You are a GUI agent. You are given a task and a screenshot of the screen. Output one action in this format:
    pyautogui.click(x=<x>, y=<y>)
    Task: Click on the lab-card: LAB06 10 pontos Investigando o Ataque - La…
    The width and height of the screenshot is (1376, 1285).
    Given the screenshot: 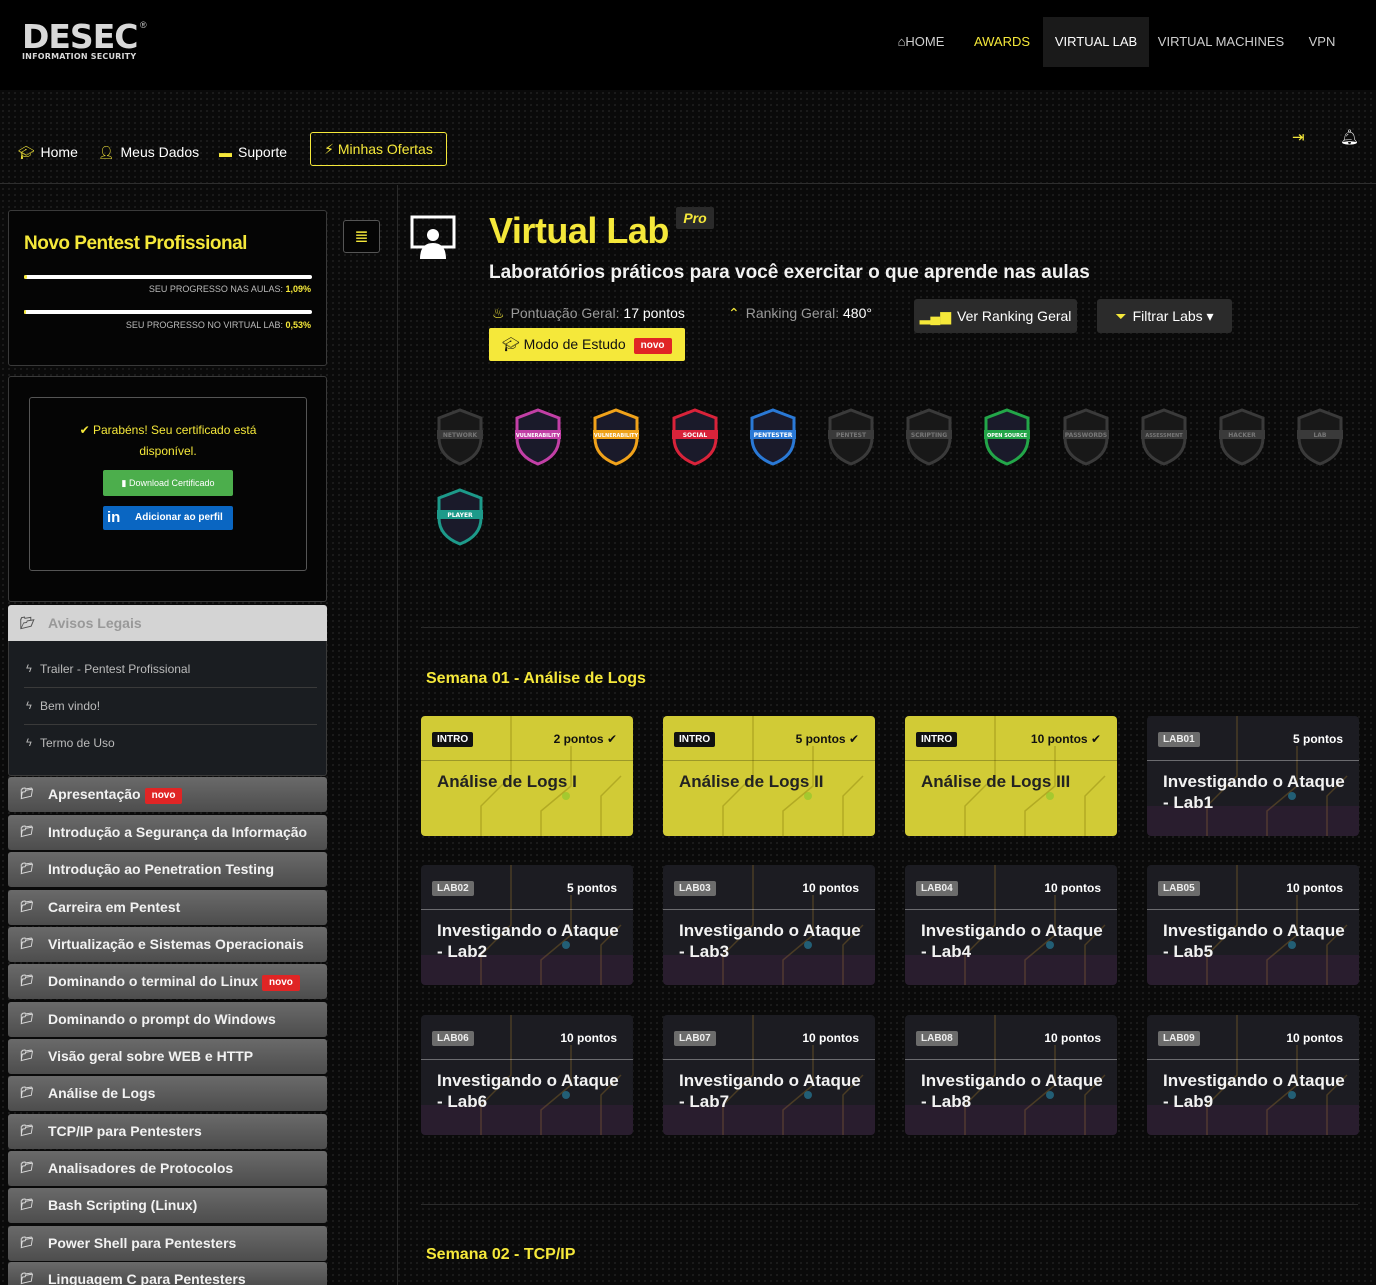 What is the action you would take?
    pyautogui.click(x=527, y=1075)
    